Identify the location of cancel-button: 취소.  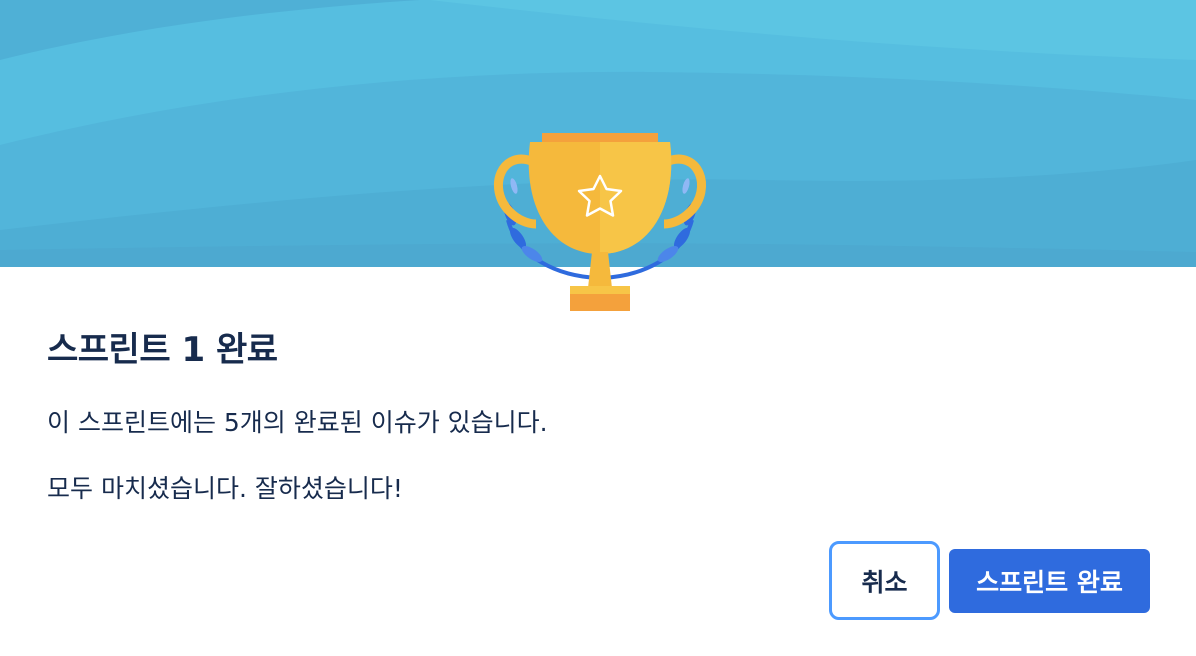
(884, 580).